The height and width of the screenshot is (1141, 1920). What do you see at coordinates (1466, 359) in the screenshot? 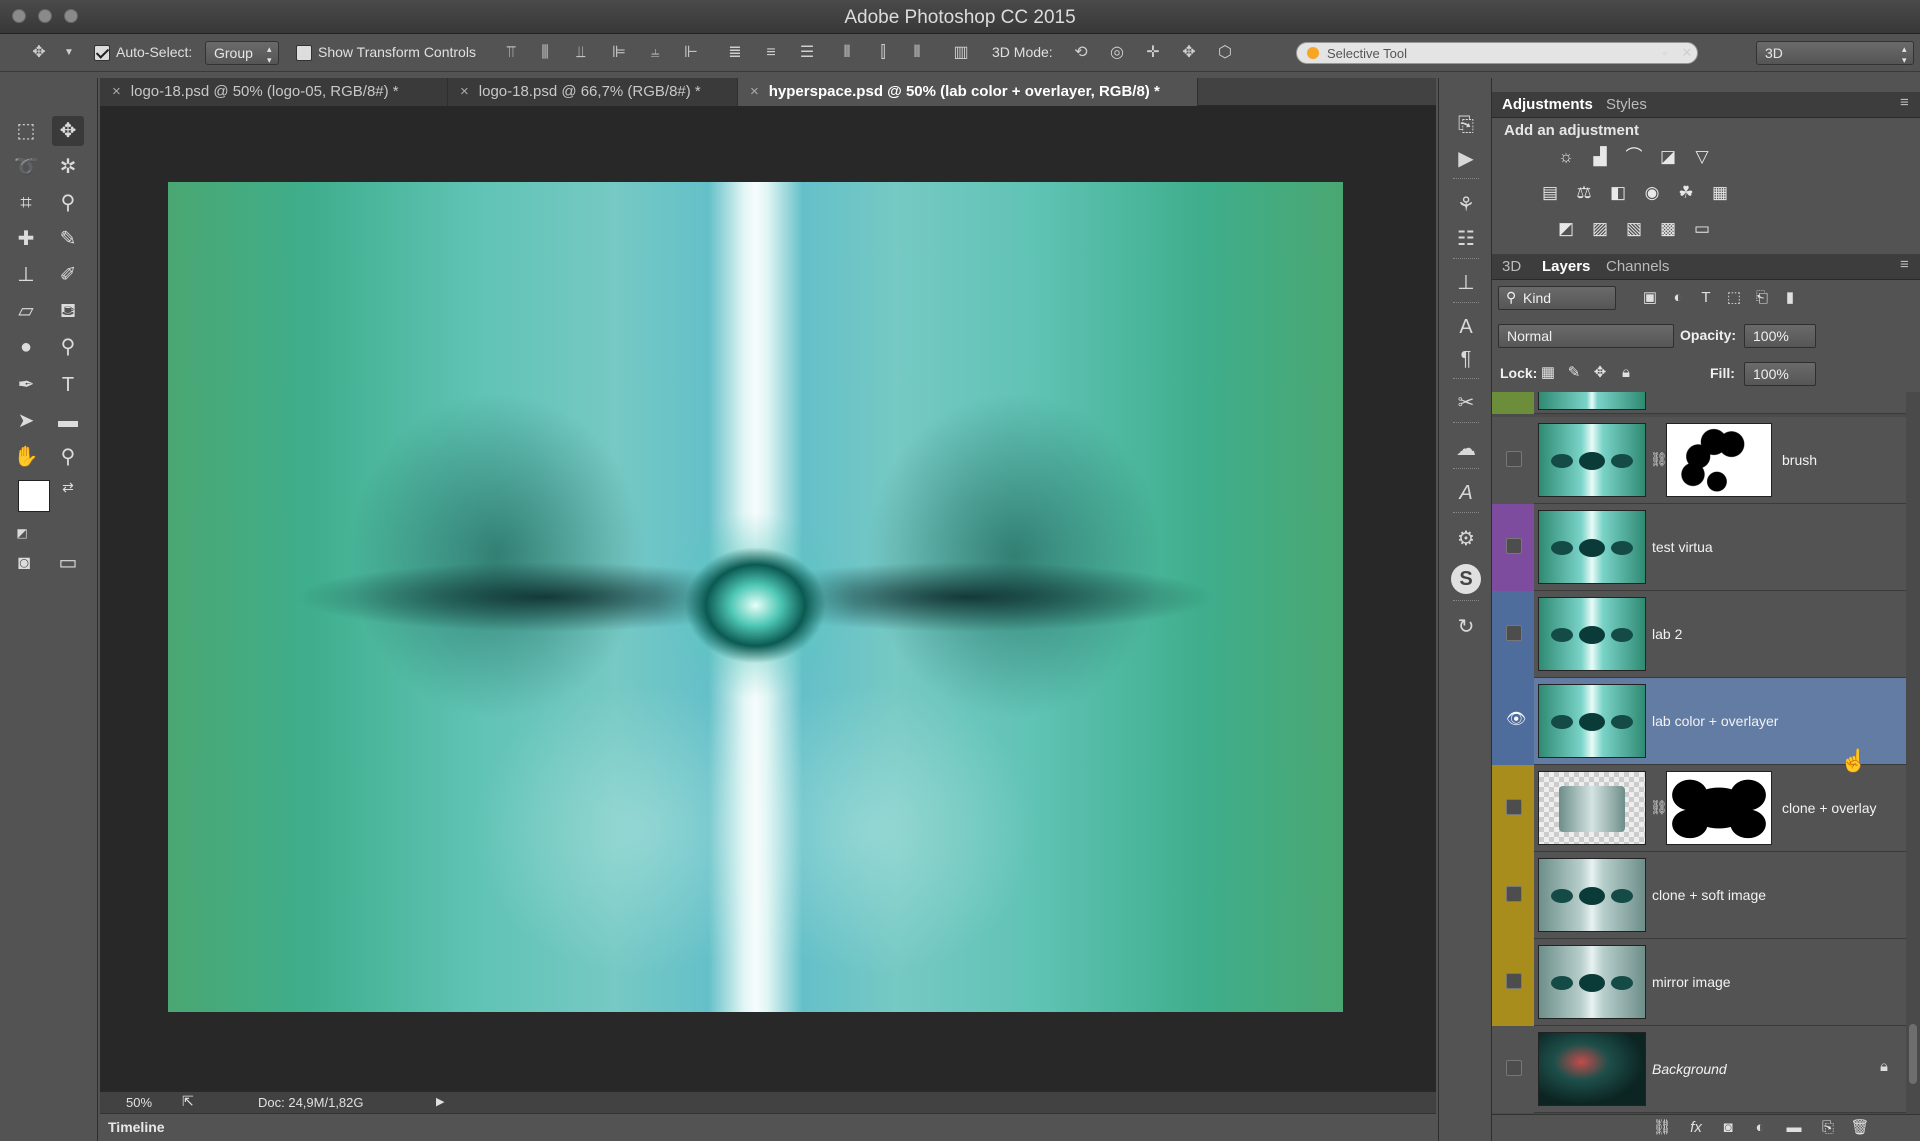
I see `paragraph-icon: ¶` at bounding box center [1466, 359].